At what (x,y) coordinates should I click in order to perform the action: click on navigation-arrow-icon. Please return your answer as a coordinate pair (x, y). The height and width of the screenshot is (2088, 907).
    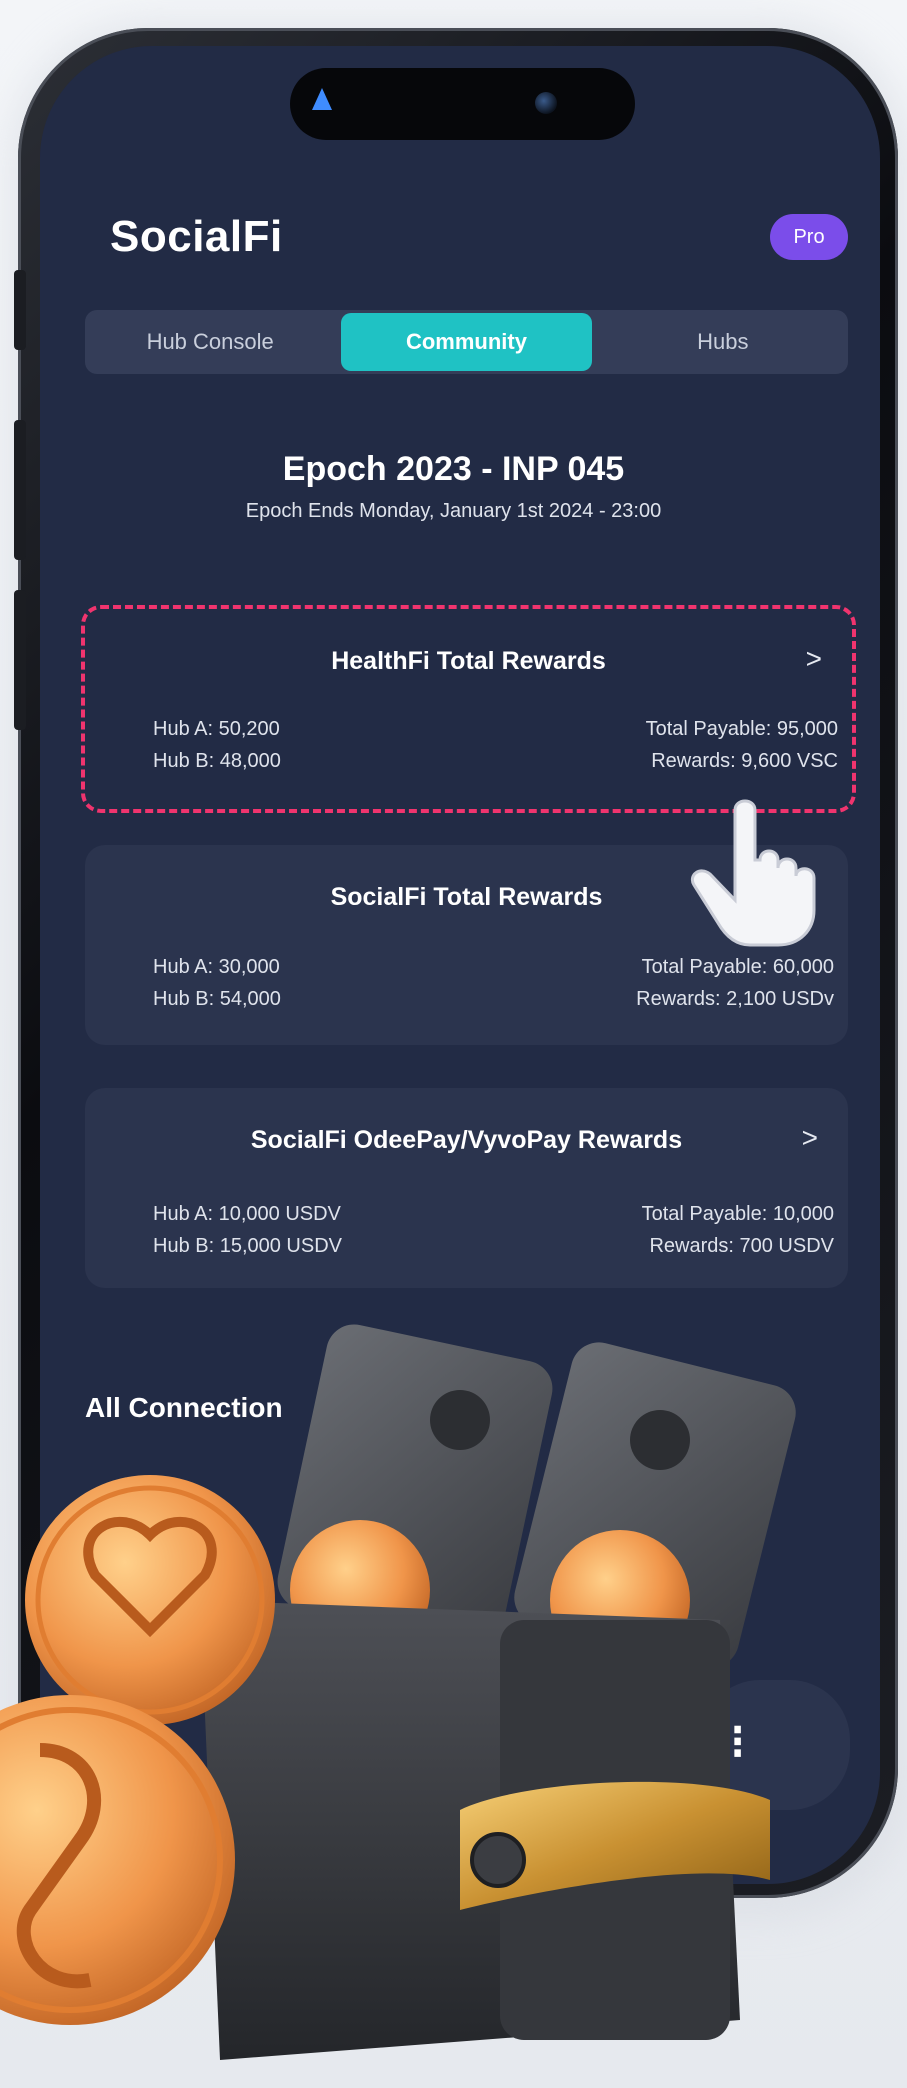
    Looking at the image, I should click on (322, 99).